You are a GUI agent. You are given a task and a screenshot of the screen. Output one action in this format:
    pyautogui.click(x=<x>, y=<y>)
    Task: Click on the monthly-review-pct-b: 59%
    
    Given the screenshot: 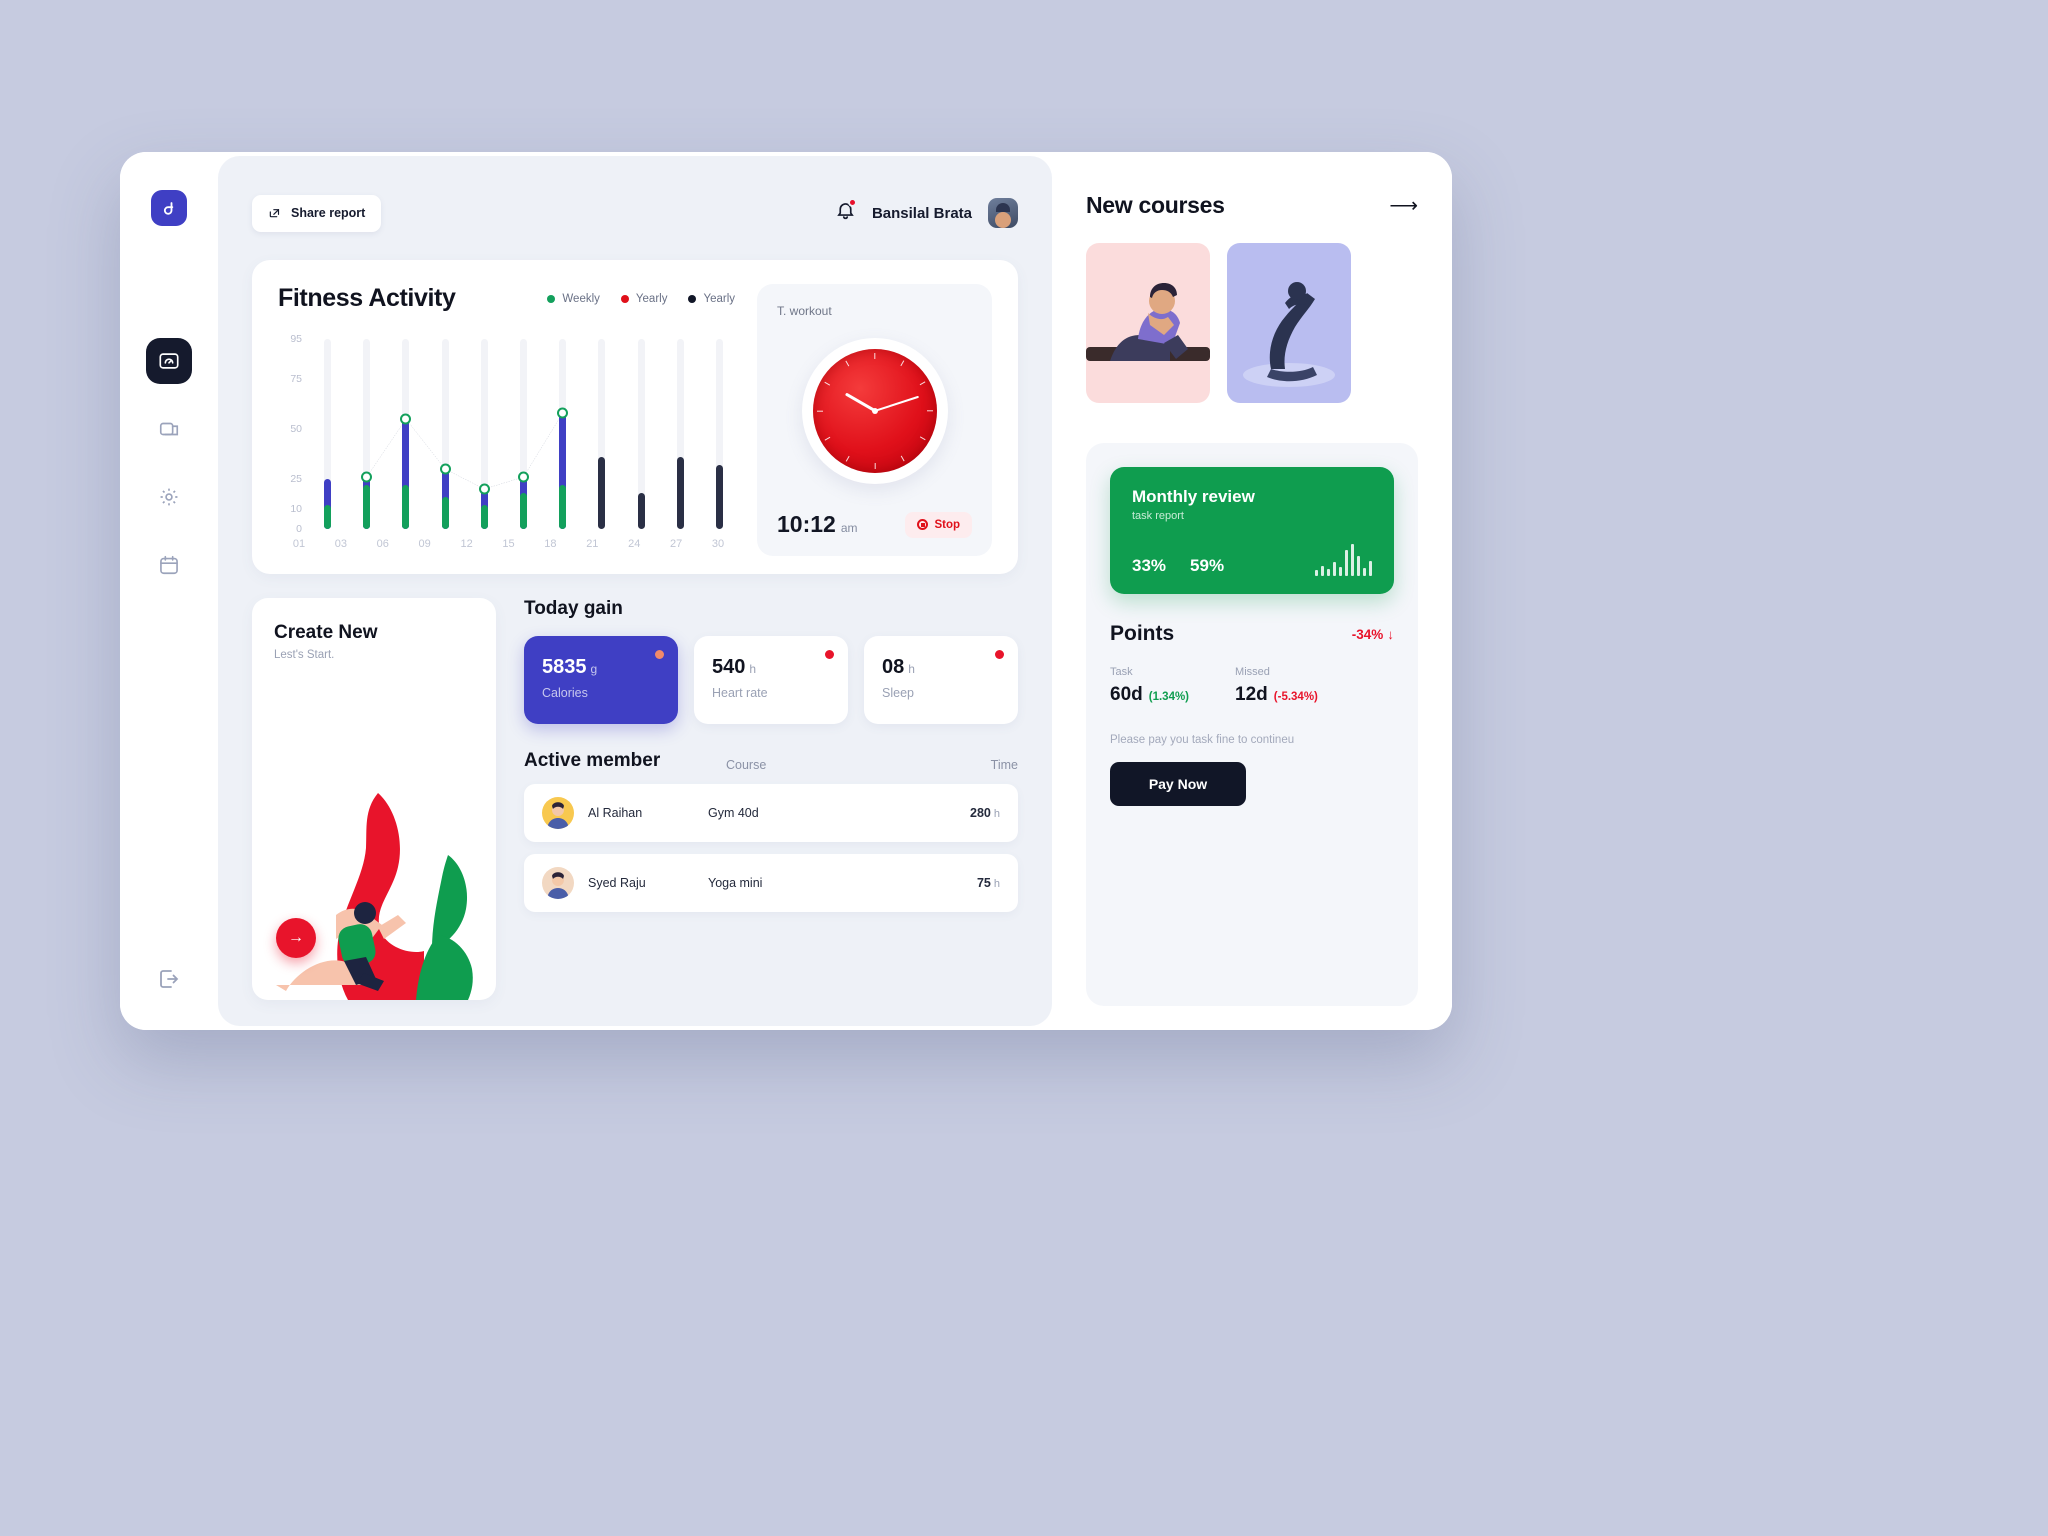 What is the action you would take?
    pyautogui.click(x=1207, y=565)
    